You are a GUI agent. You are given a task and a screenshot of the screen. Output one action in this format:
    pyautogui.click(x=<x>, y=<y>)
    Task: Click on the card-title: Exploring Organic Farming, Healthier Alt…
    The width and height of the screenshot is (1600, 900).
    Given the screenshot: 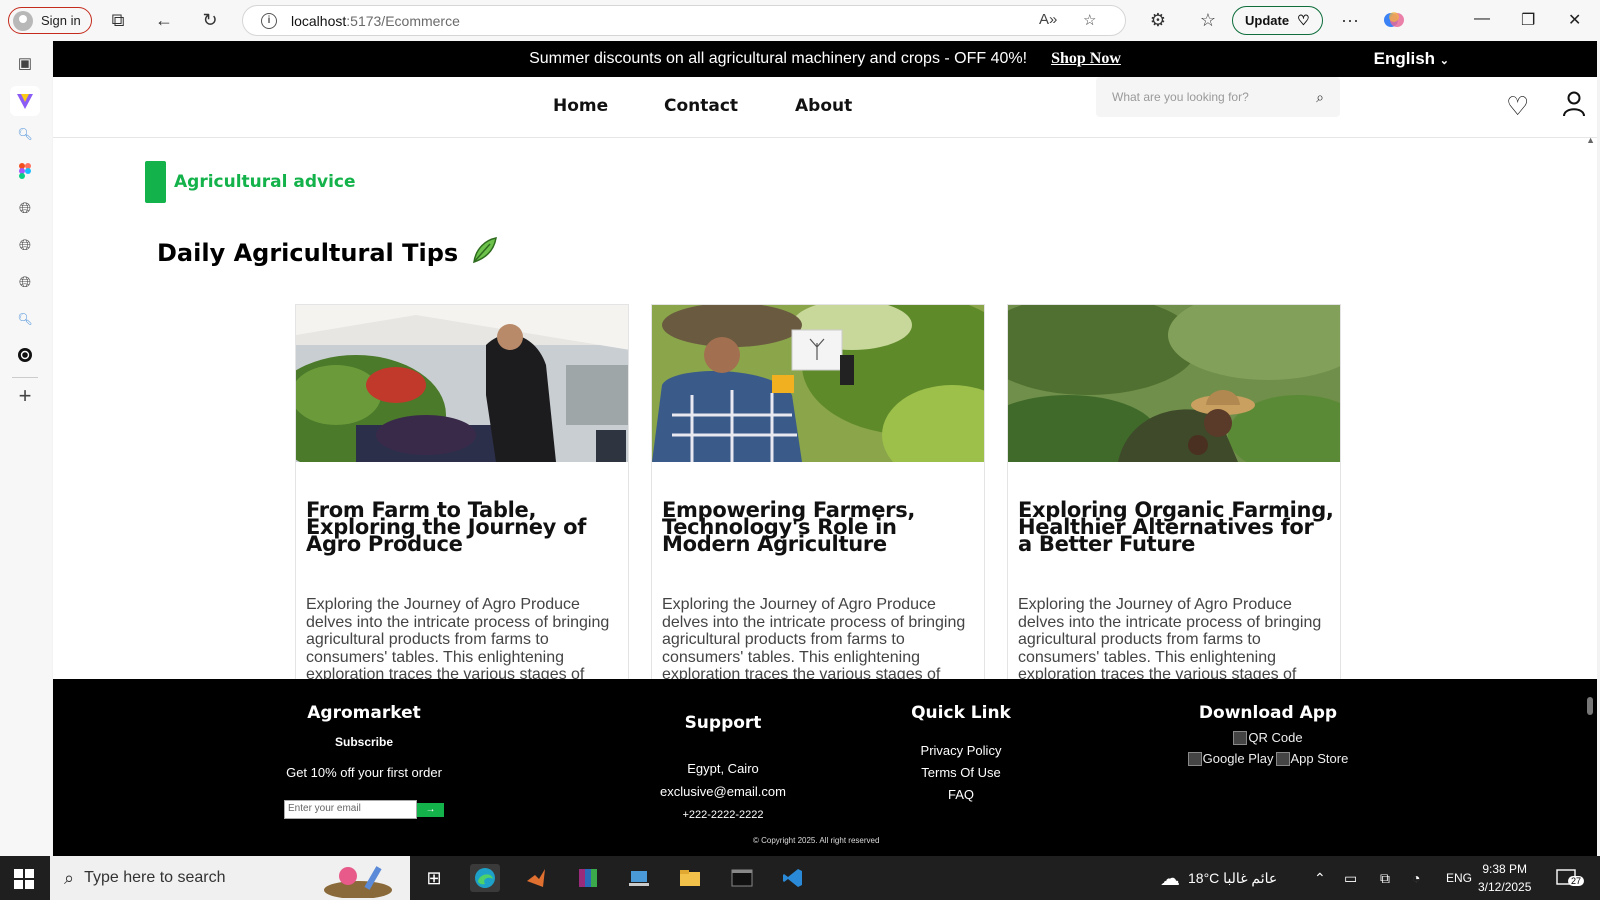 What is the action you would take?
    pyautogui.click(x=1176, y=527)
    